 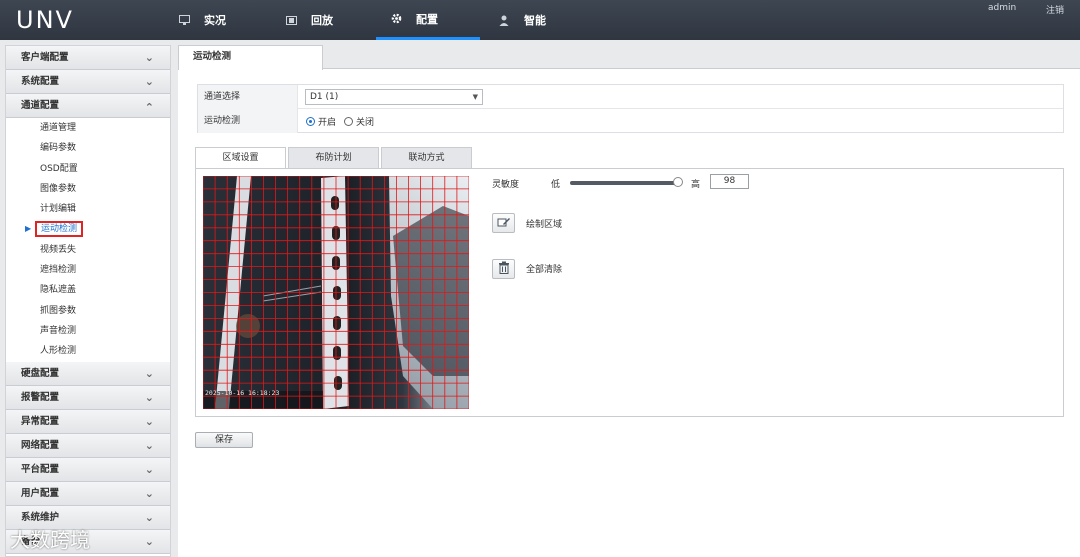 What do you see at coordinates (88, 397) in the screenshot?
I see `sidebar-group-alarm: 报警配置 ⌄` at bounding box center [88, 397].